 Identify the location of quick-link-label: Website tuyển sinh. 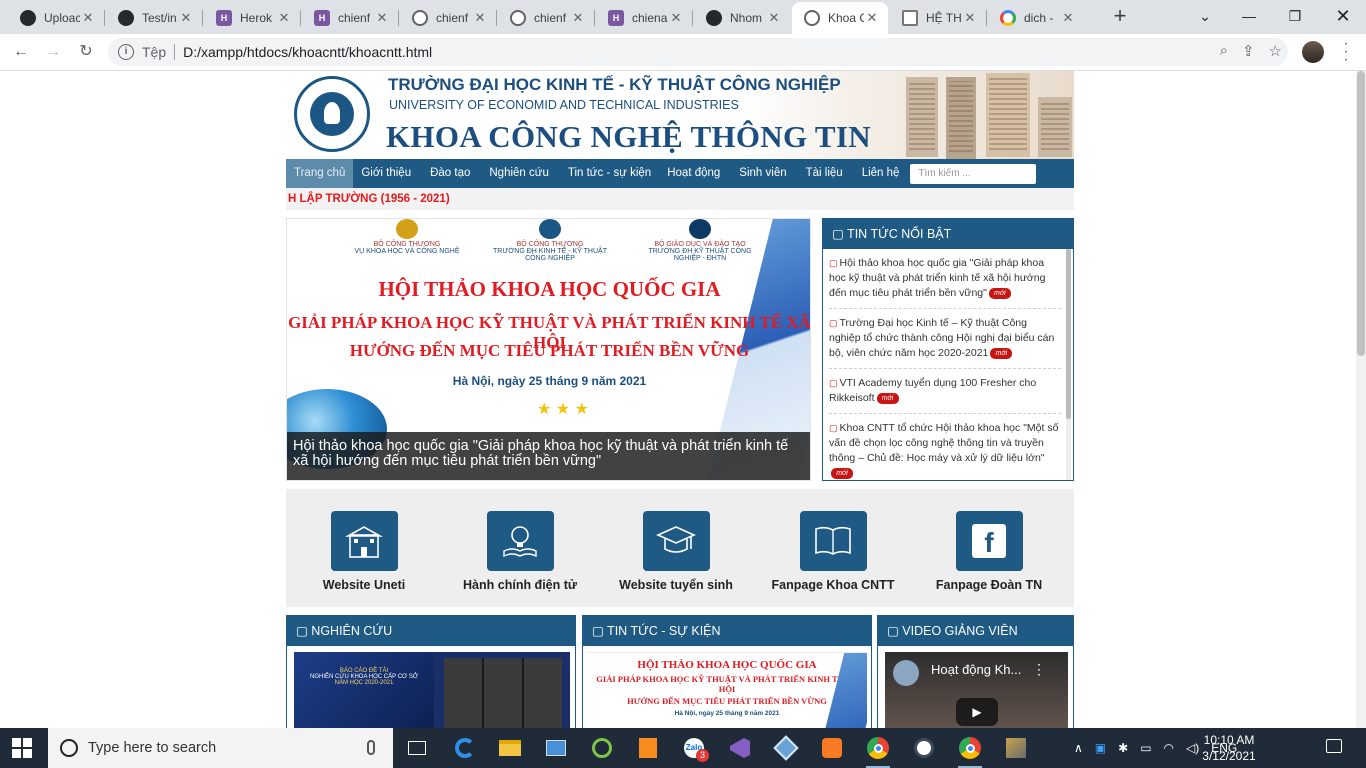
(676, 585).